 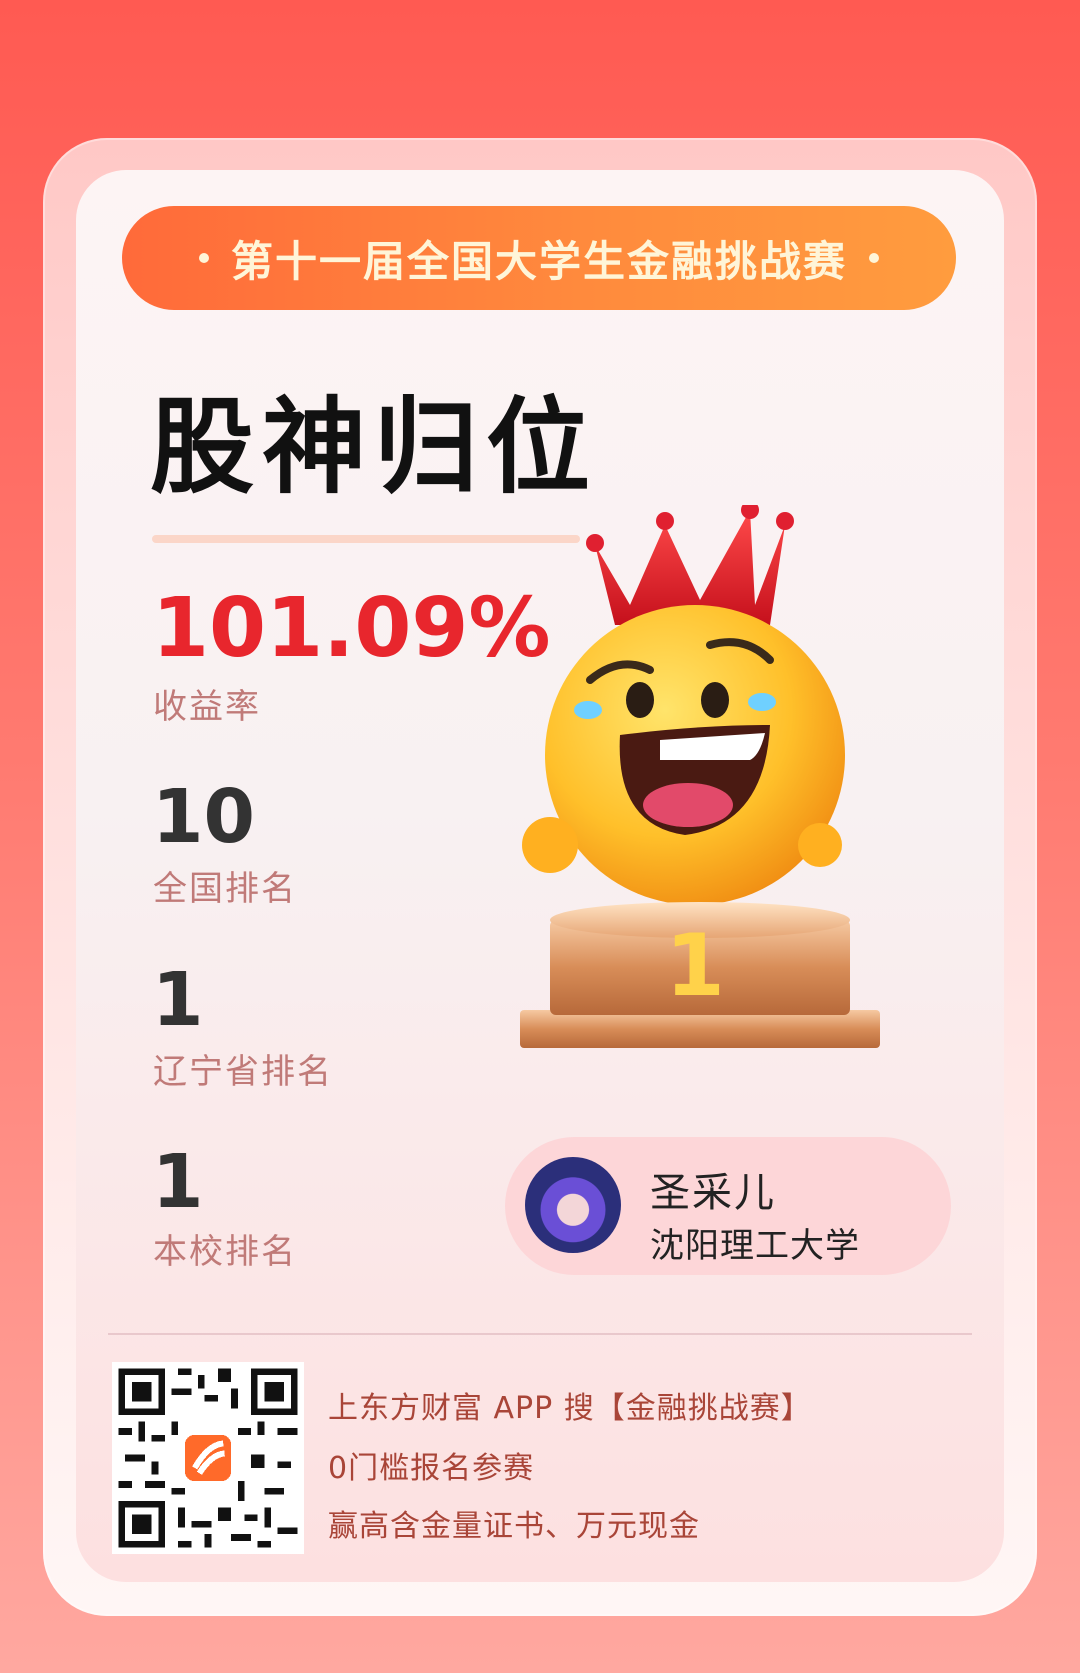 I want to click on return-rate-value: 101.09%, so click(x=351, y=628).